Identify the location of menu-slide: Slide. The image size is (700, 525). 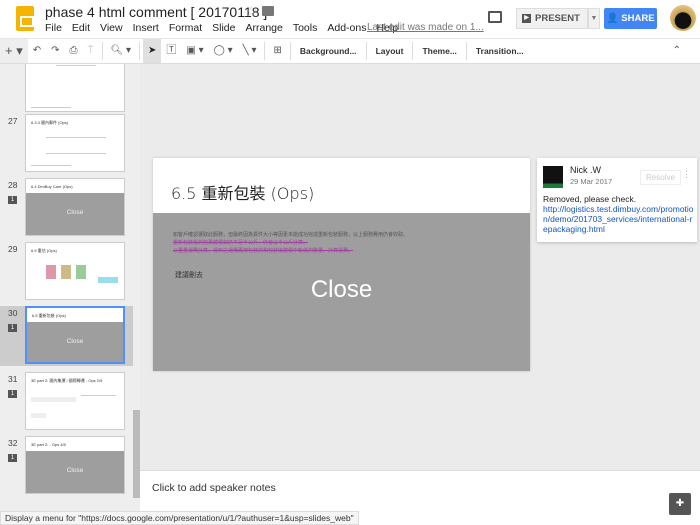
(223, 28).